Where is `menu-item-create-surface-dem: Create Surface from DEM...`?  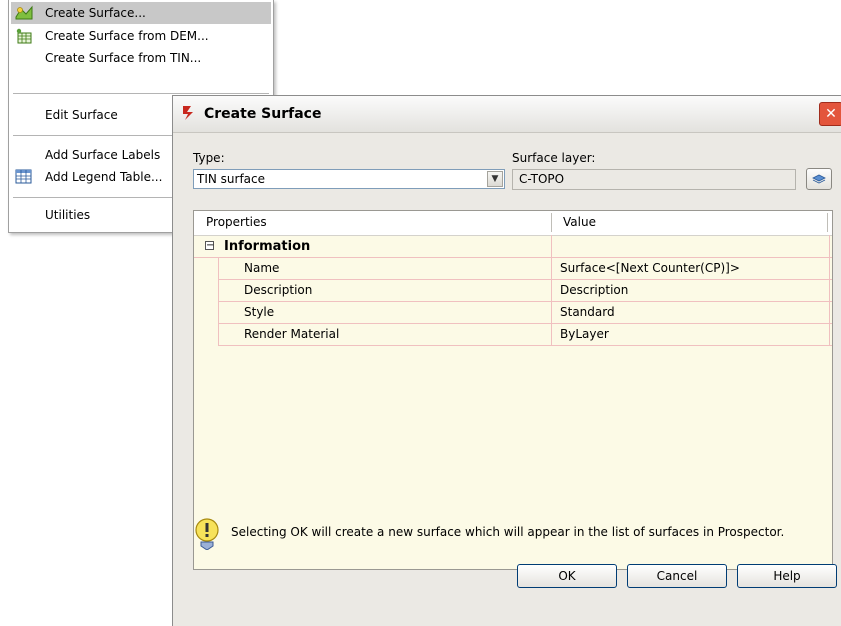
menu-item-create-surface-dem: Create Surface from DEM... is located at coordinates (141, 36).